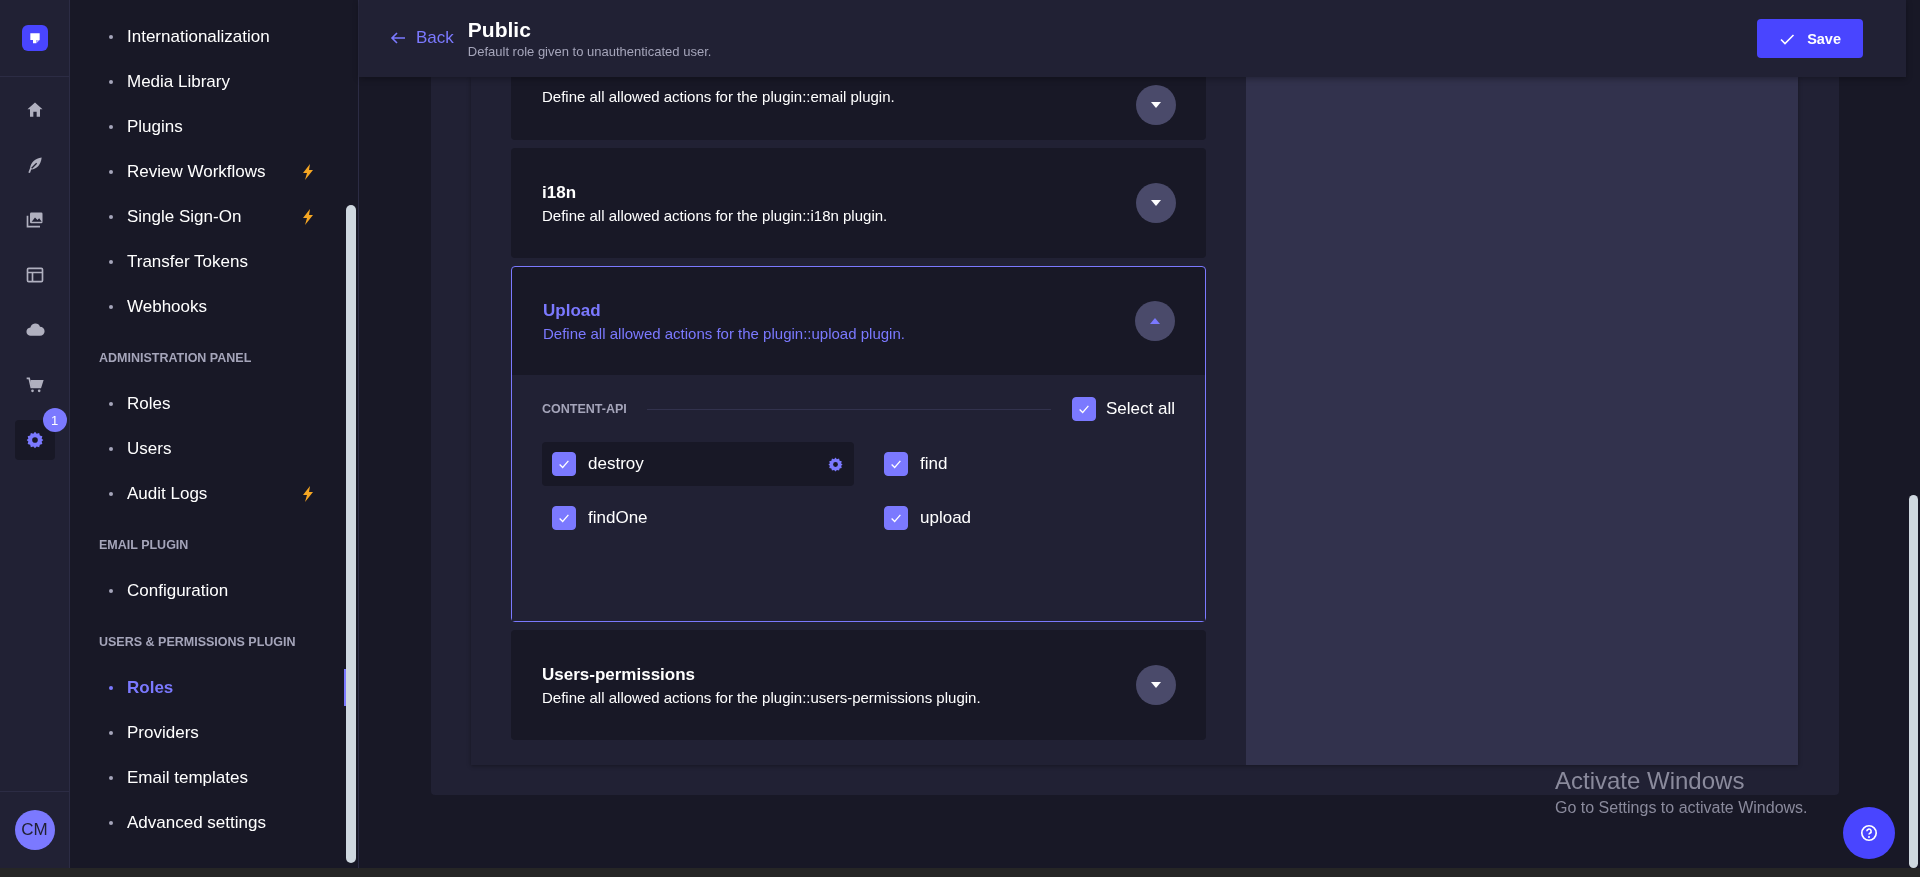 The width and height of the screenshot is (1920, 877). I want to click on sidebar-item: Configuration, so click(208, 590).